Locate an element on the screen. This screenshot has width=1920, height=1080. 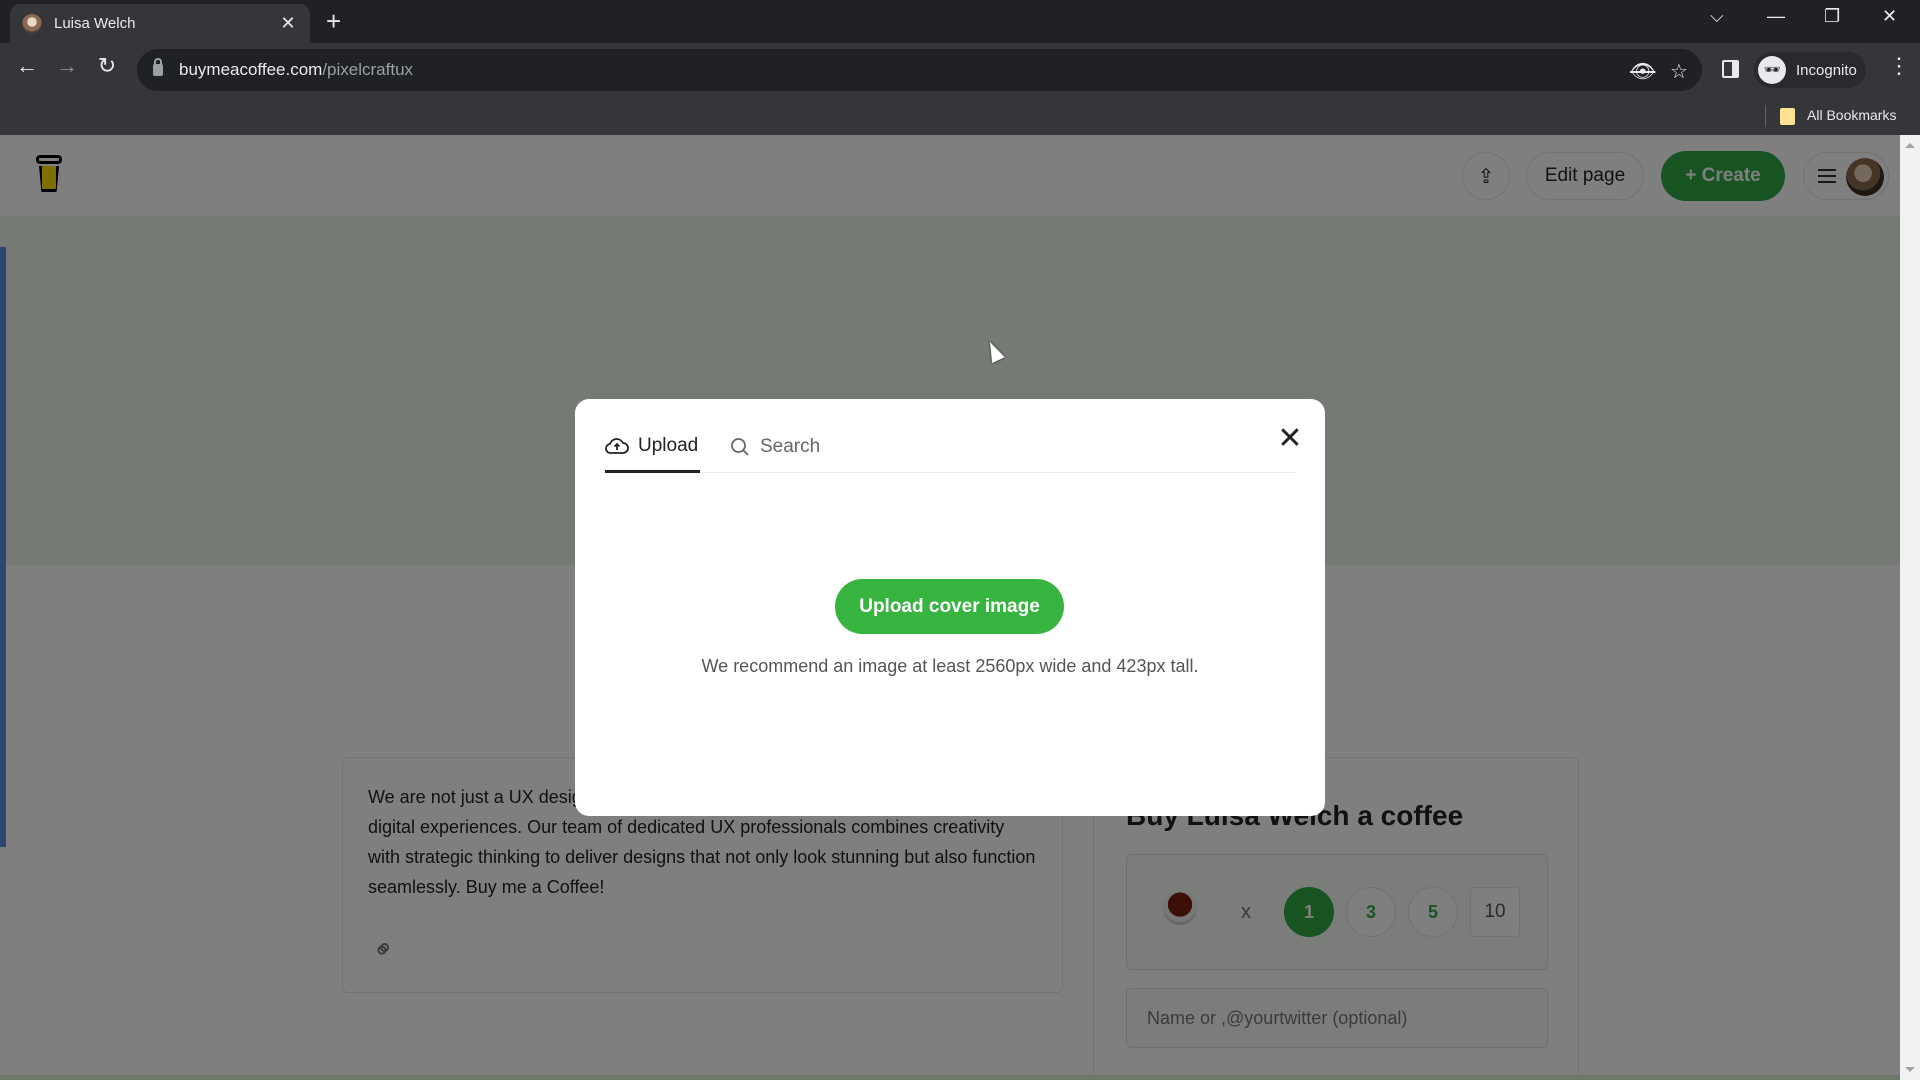
minimize-icon: — is located at coordinates (1776, 16).